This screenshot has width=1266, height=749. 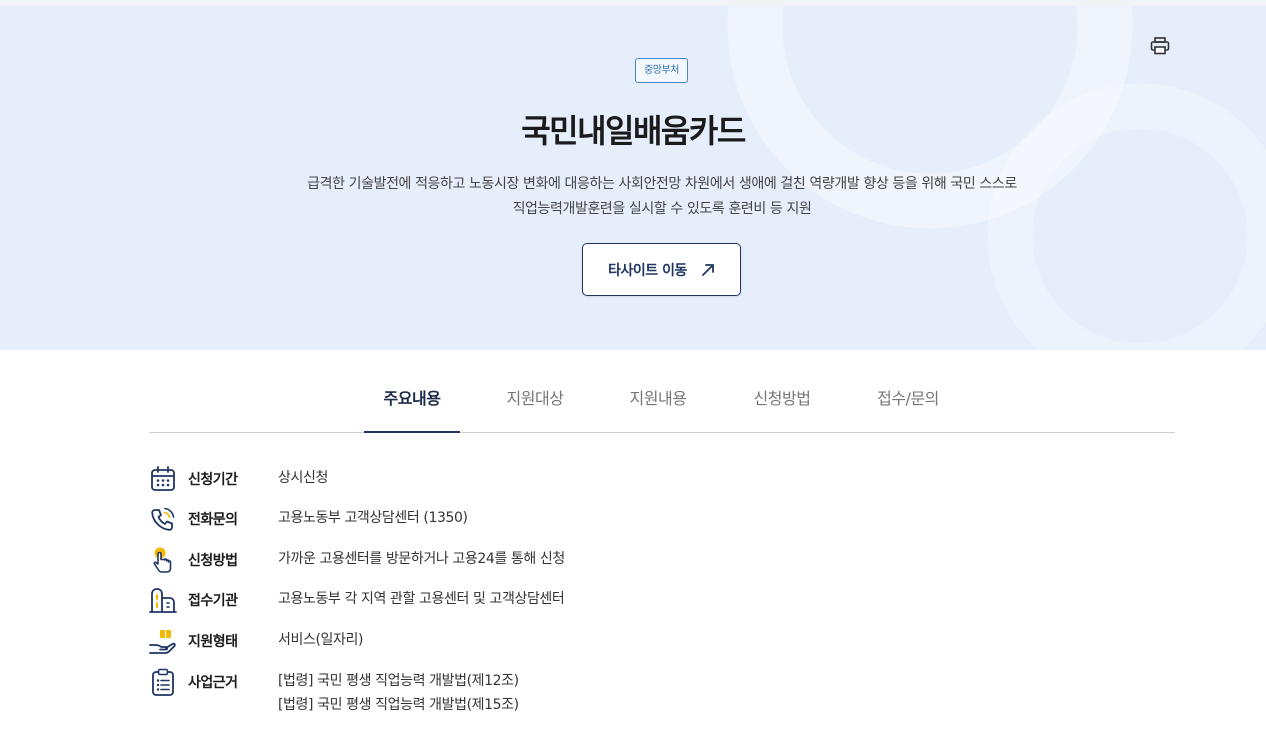 I want to click on category-badge: 중앙부처, so click(x=661, y=70).